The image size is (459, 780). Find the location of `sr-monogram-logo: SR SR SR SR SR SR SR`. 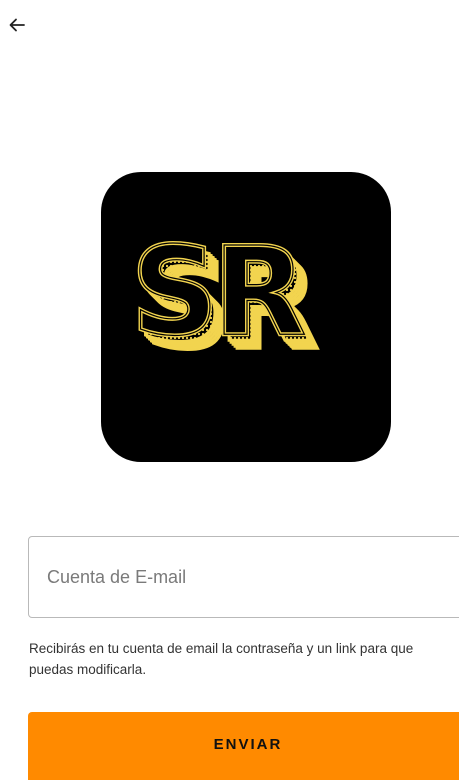

sr-monogram-logo: SR SR SR SR SR SR SR is located at coordinates (227, 299).